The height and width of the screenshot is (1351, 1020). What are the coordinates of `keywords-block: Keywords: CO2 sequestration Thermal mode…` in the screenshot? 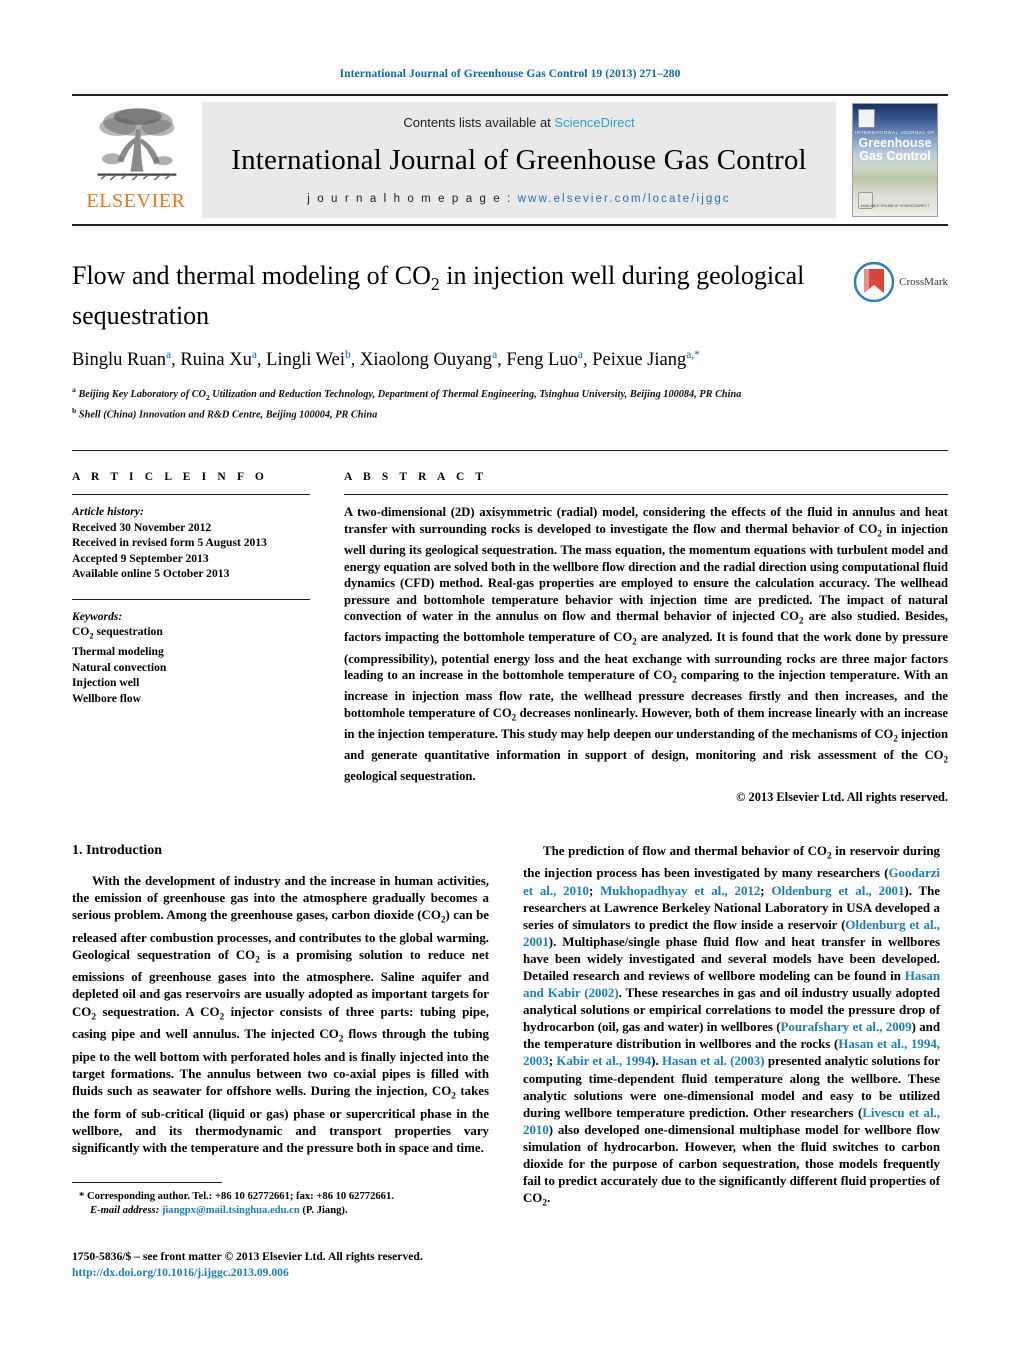 It's located at (191, 657).